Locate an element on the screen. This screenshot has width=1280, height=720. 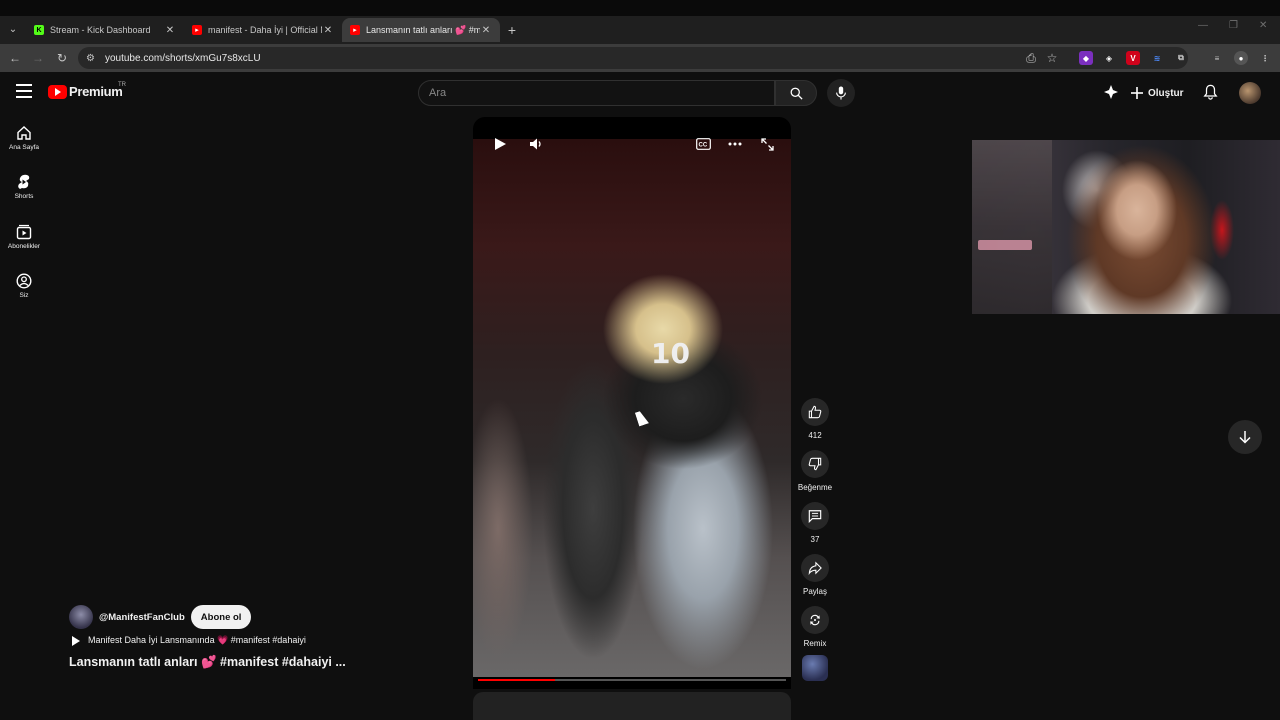
youtube-premium-logo: Premium TR is located at coordinates (87, 90).